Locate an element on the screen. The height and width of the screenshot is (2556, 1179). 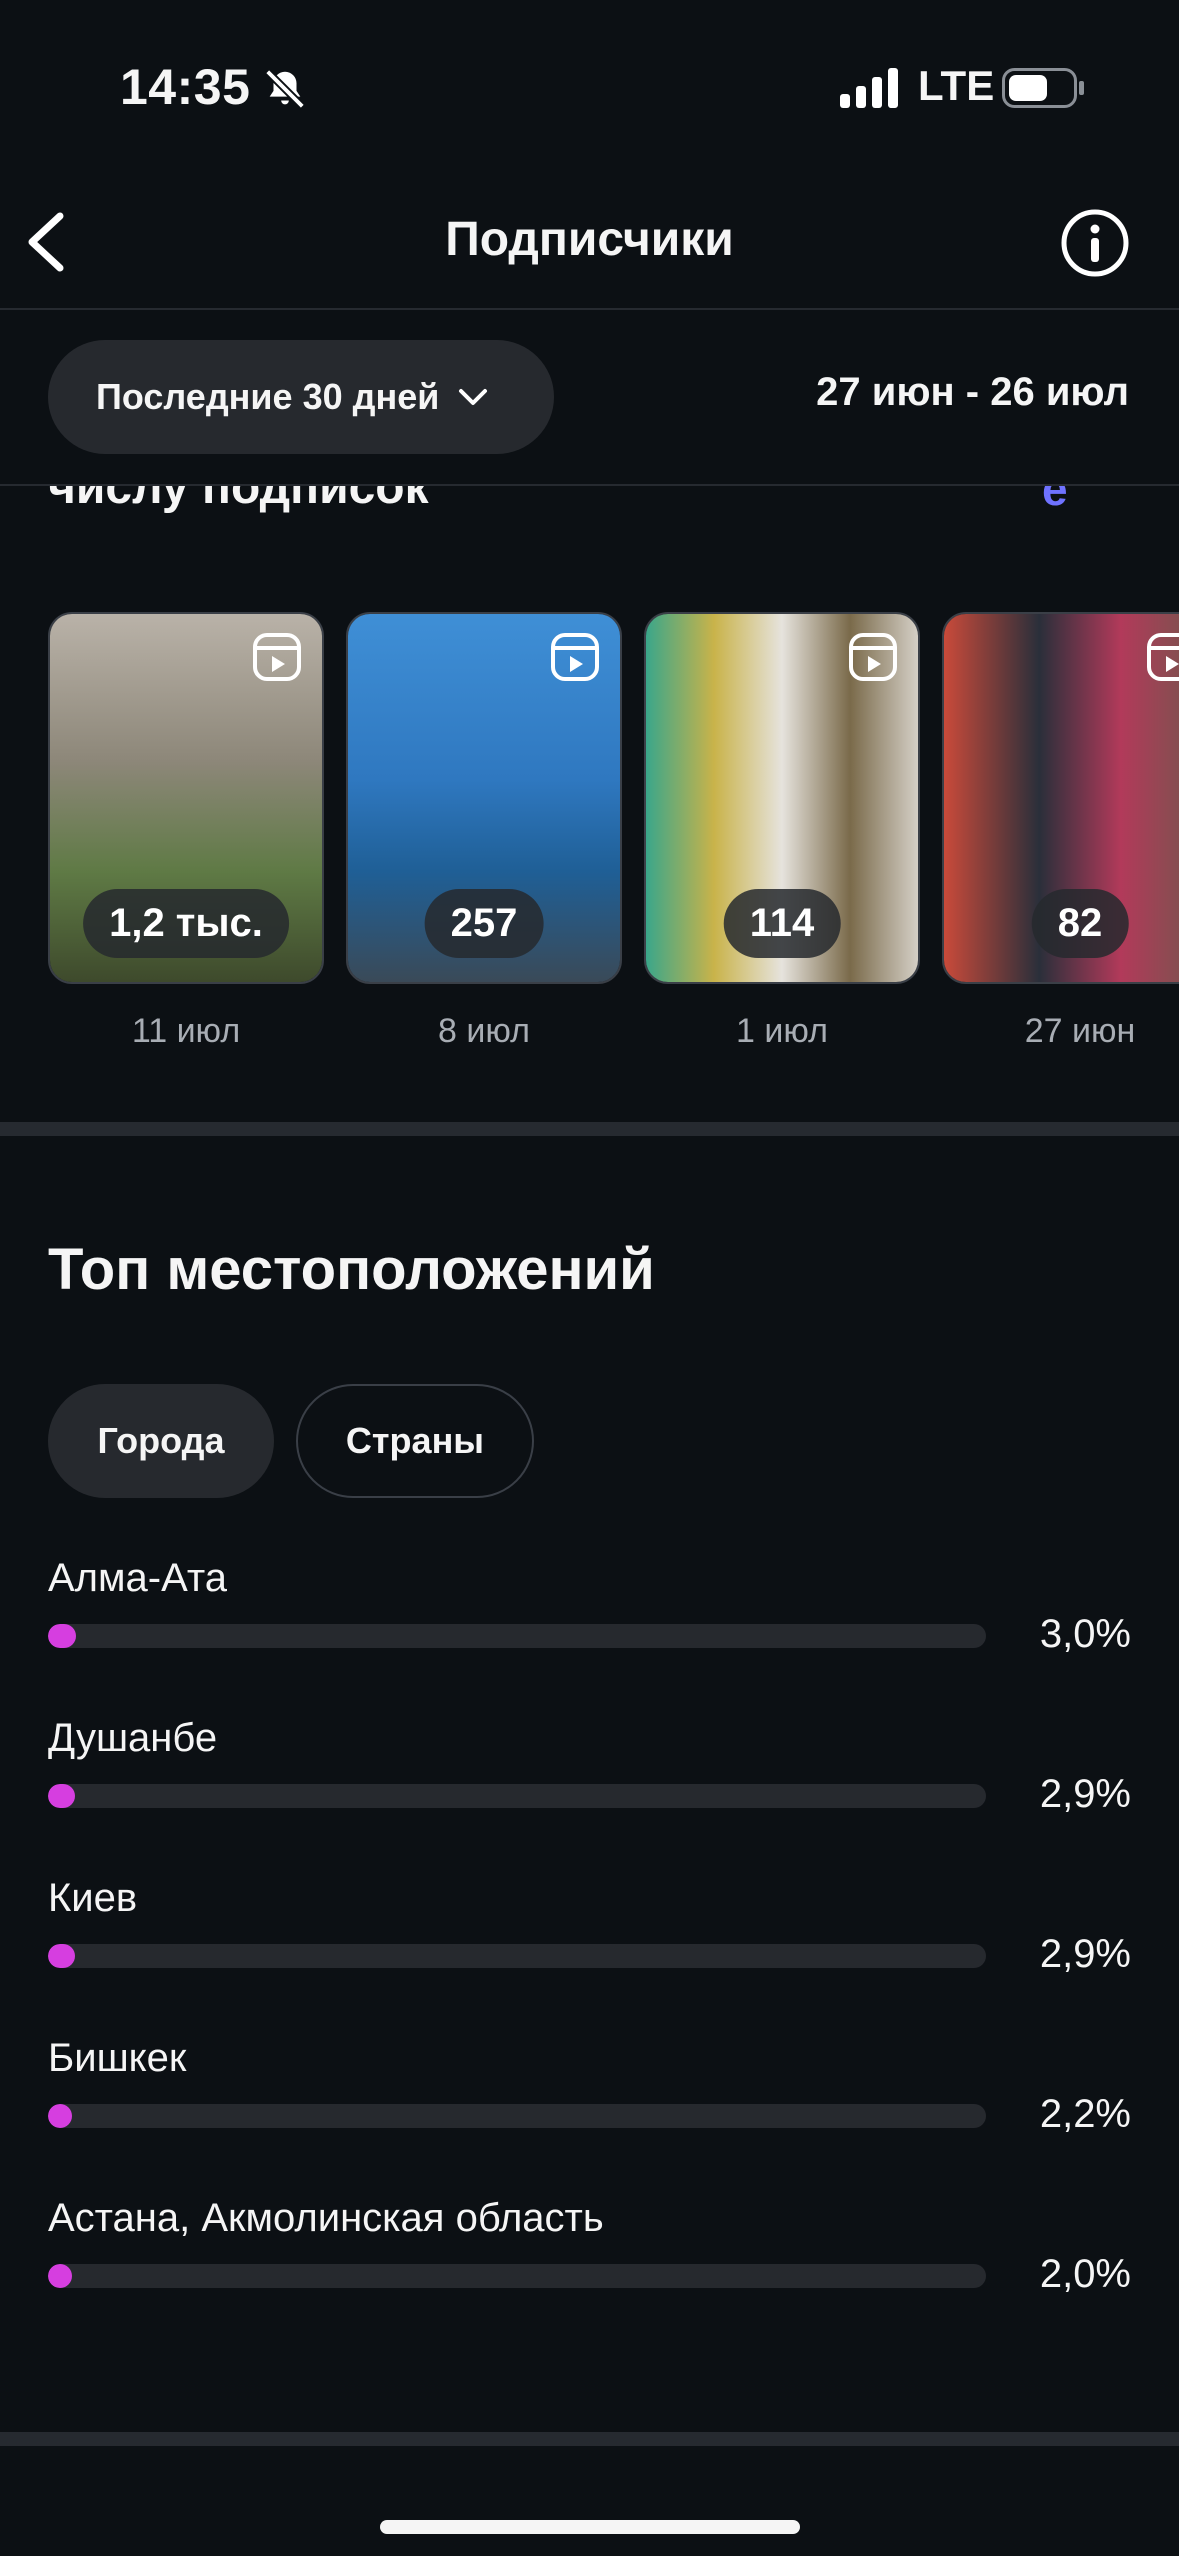
location-percent: 2,2% is located at coordinates (1085, 2114).